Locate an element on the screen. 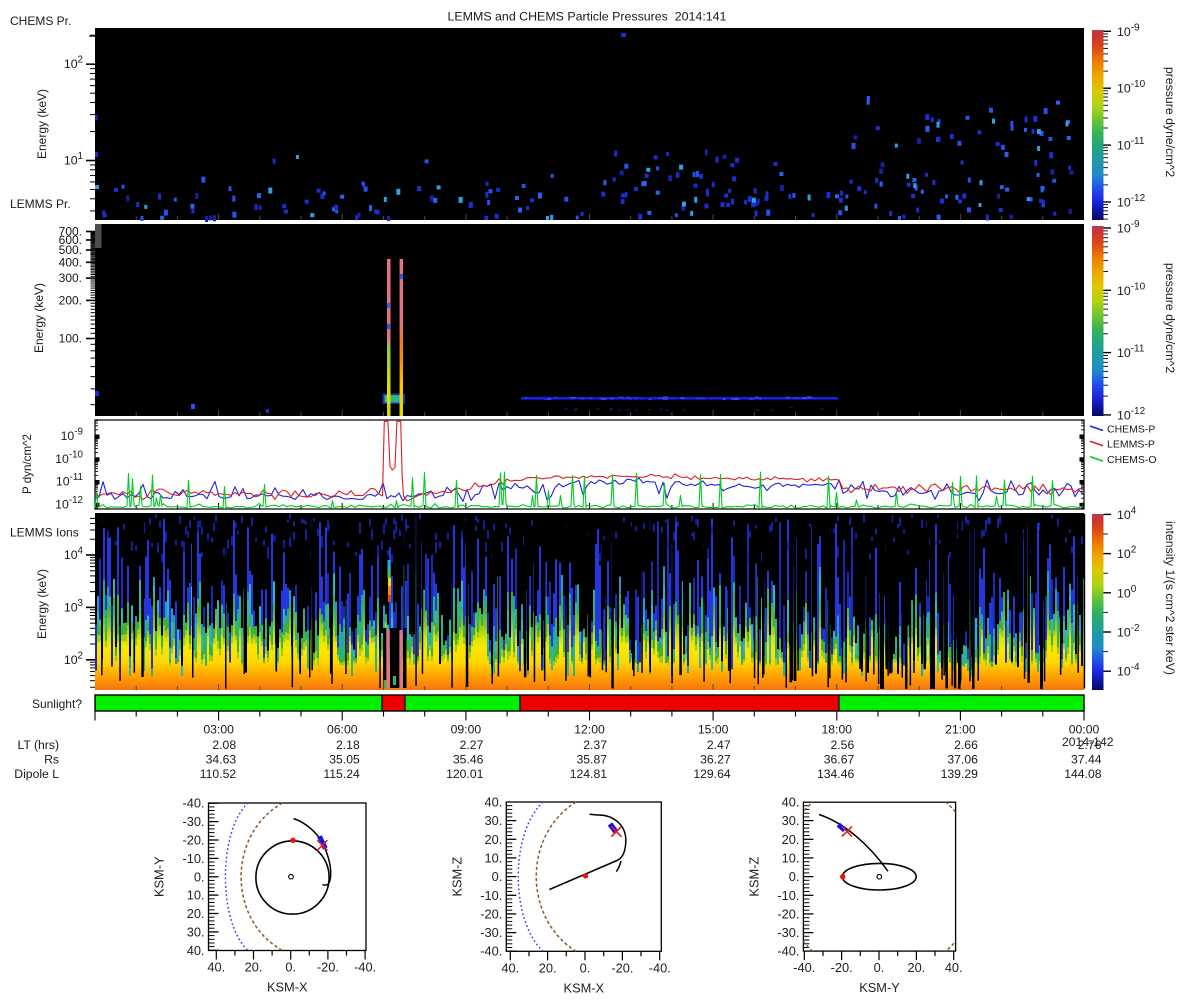  svg-text: 06:00 is located at coordinates (342, 730).